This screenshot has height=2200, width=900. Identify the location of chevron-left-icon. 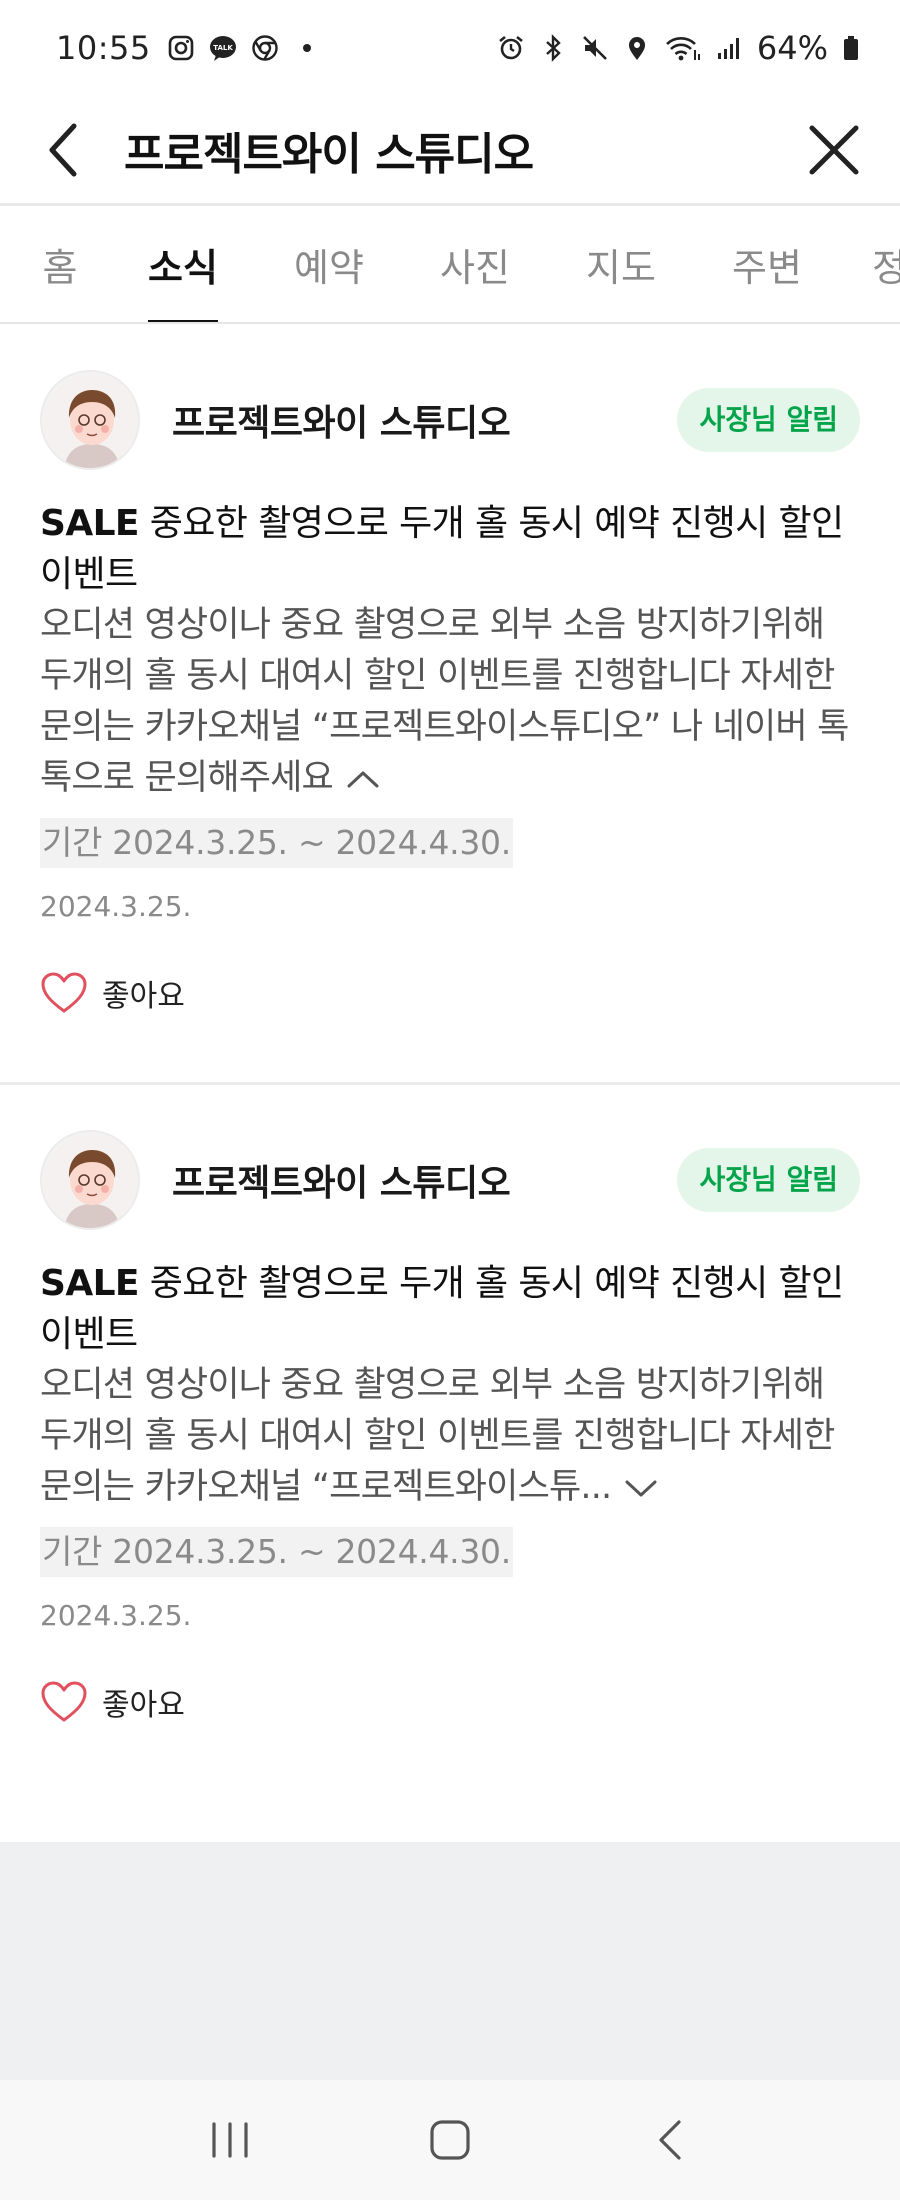
(63, 149).